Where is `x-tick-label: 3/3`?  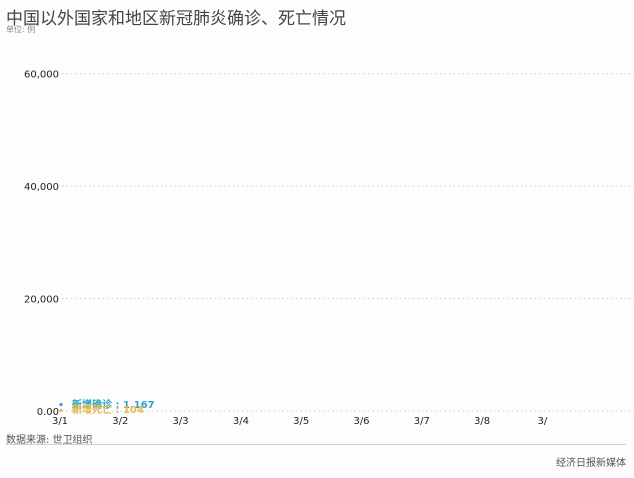 x-tick-label: 3/3 is located at coordinates (181, 421).